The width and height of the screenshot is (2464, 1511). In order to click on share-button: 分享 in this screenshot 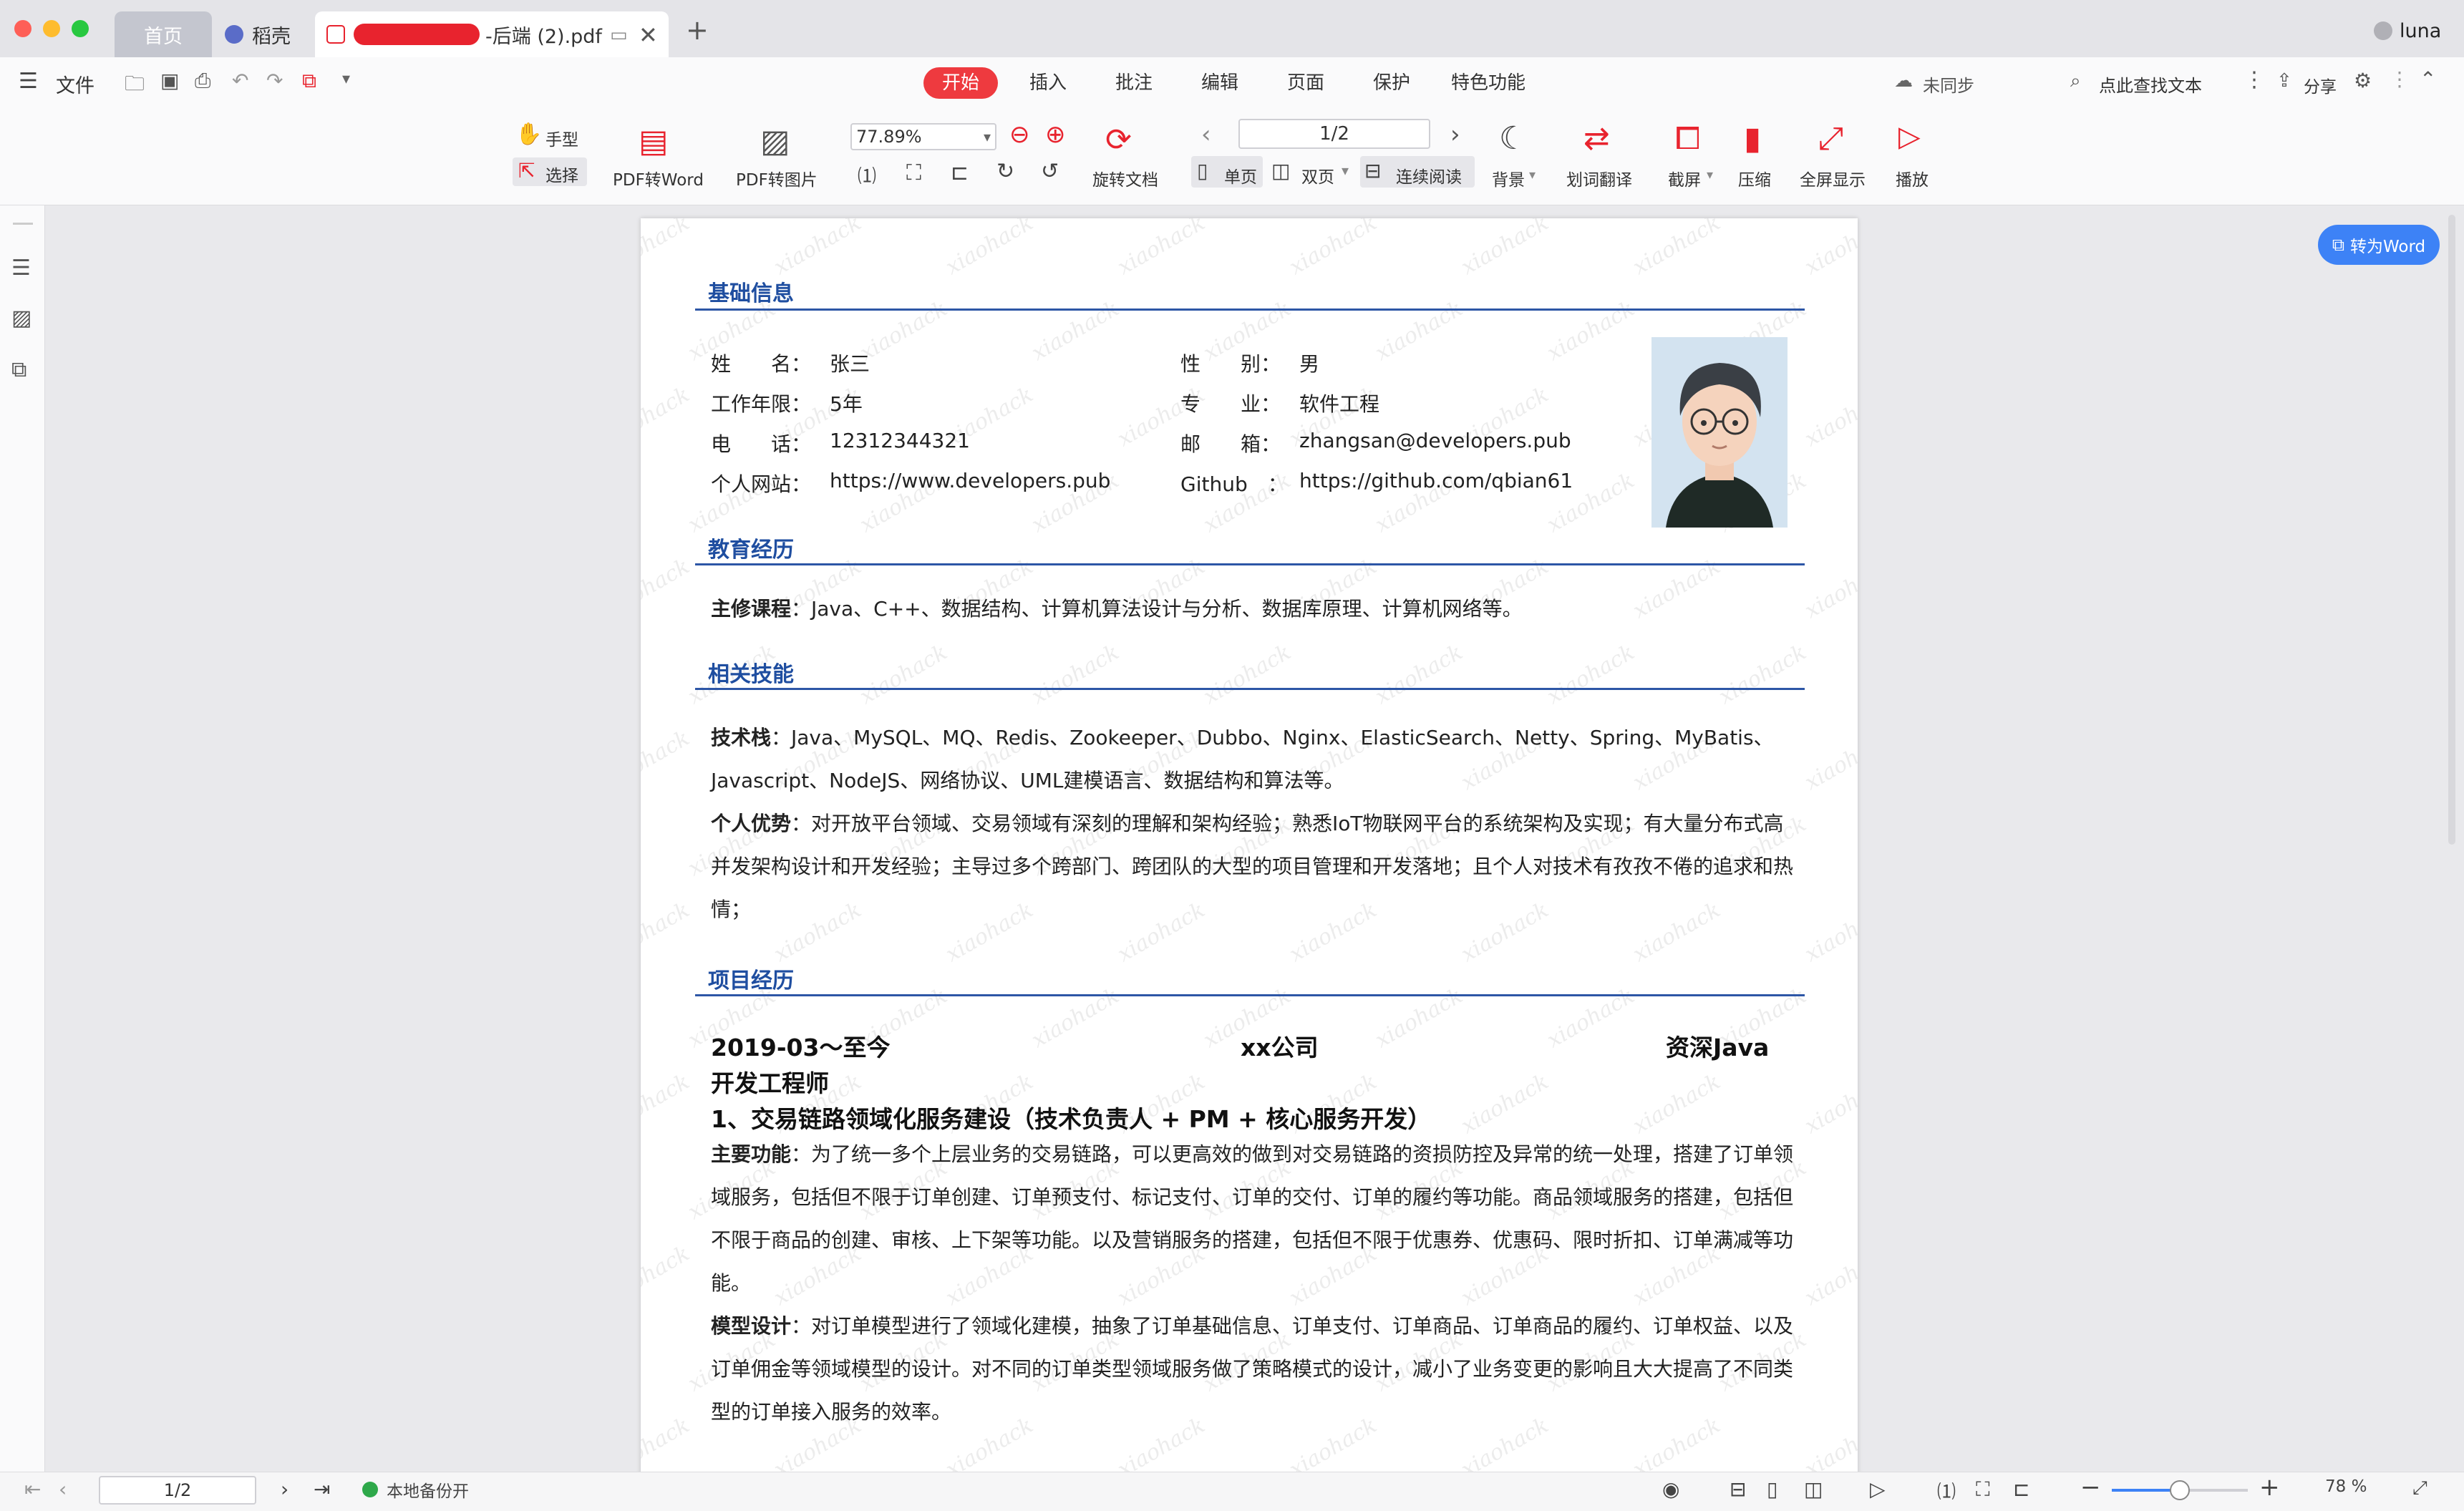, I will do `click(2320, 85)`.